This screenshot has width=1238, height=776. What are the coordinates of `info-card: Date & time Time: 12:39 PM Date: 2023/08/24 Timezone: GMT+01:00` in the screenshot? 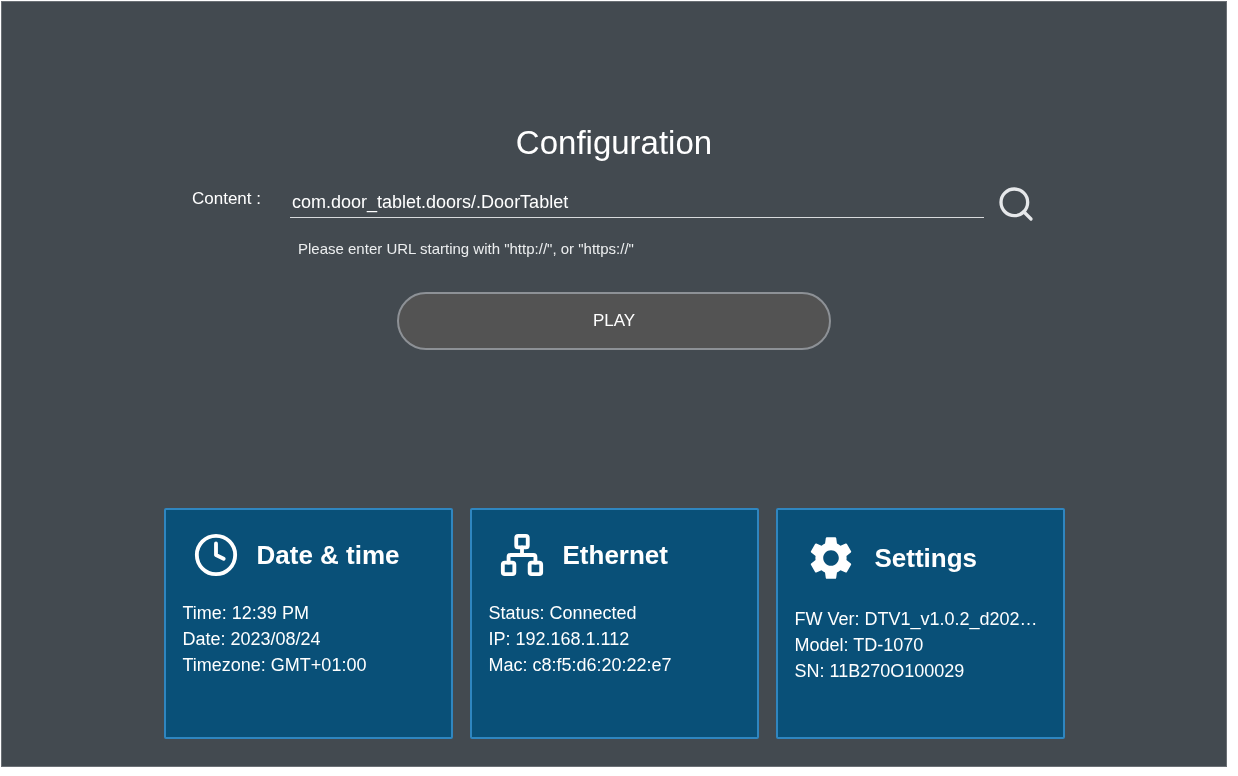 It's located at (308, 623).